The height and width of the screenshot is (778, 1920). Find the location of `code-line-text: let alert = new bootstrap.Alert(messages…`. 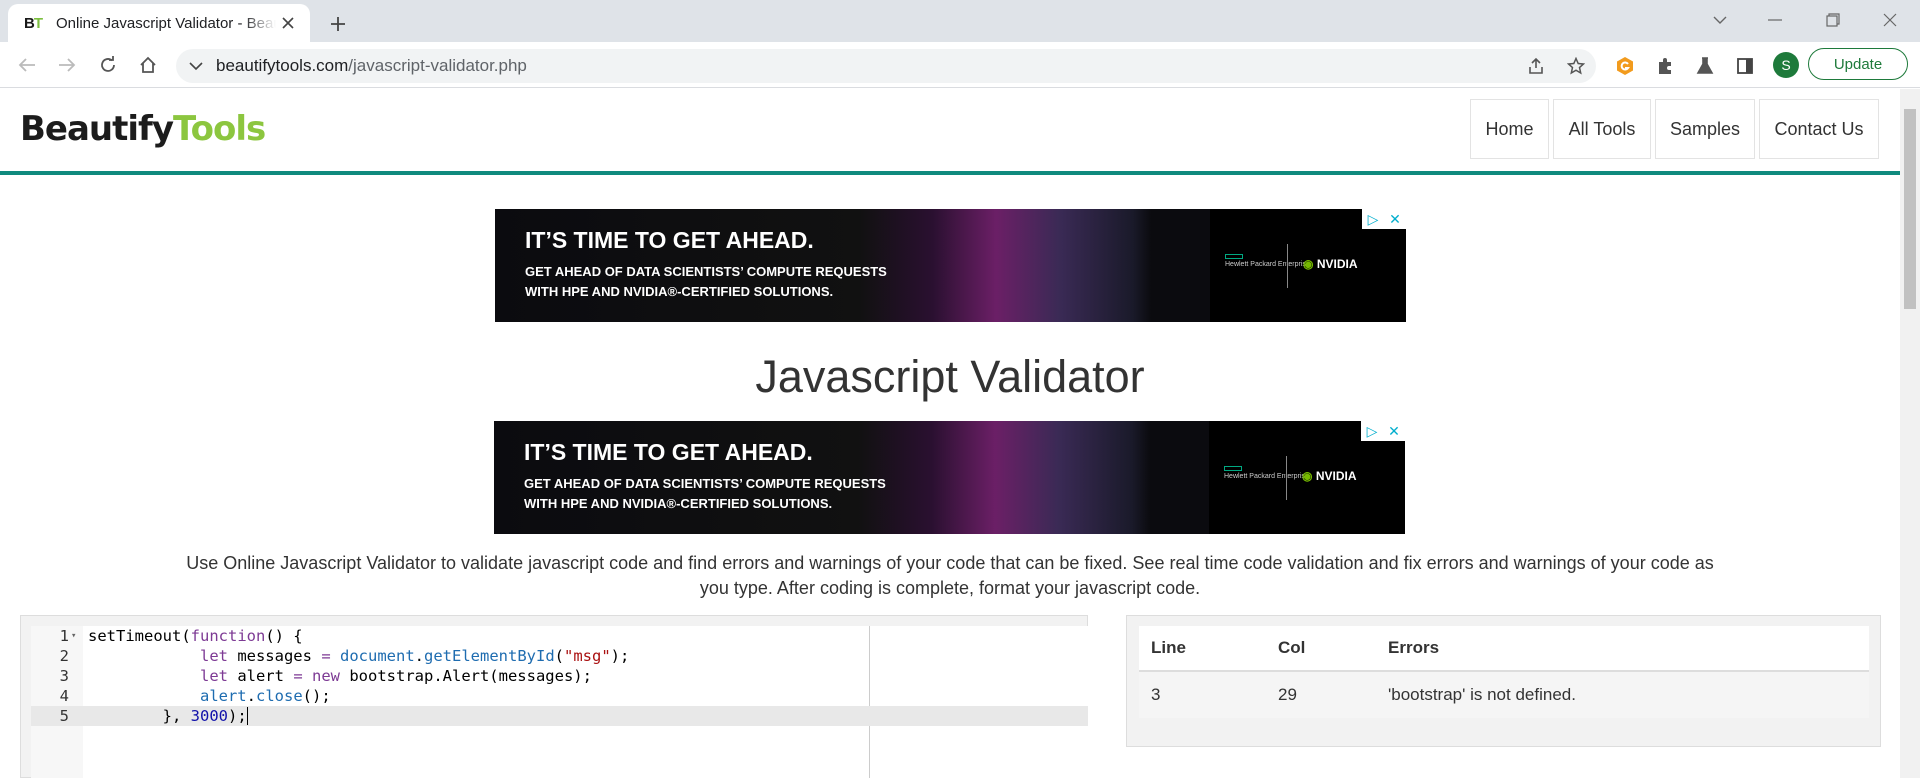

code-line-text: let alert = new bootstrap.Alert(messages… is located at coordinates (395, 676).